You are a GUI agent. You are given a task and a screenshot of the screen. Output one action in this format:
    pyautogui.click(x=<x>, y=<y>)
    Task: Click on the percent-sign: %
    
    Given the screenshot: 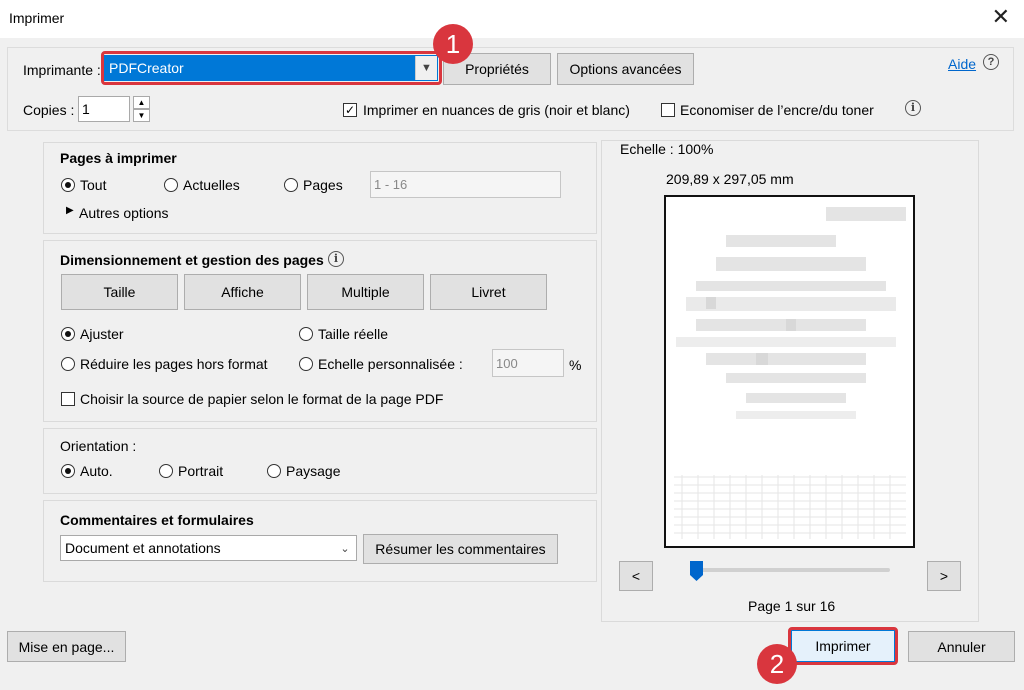 What is the action you would take?
    pyautogui.click(x=575, y=365)
    